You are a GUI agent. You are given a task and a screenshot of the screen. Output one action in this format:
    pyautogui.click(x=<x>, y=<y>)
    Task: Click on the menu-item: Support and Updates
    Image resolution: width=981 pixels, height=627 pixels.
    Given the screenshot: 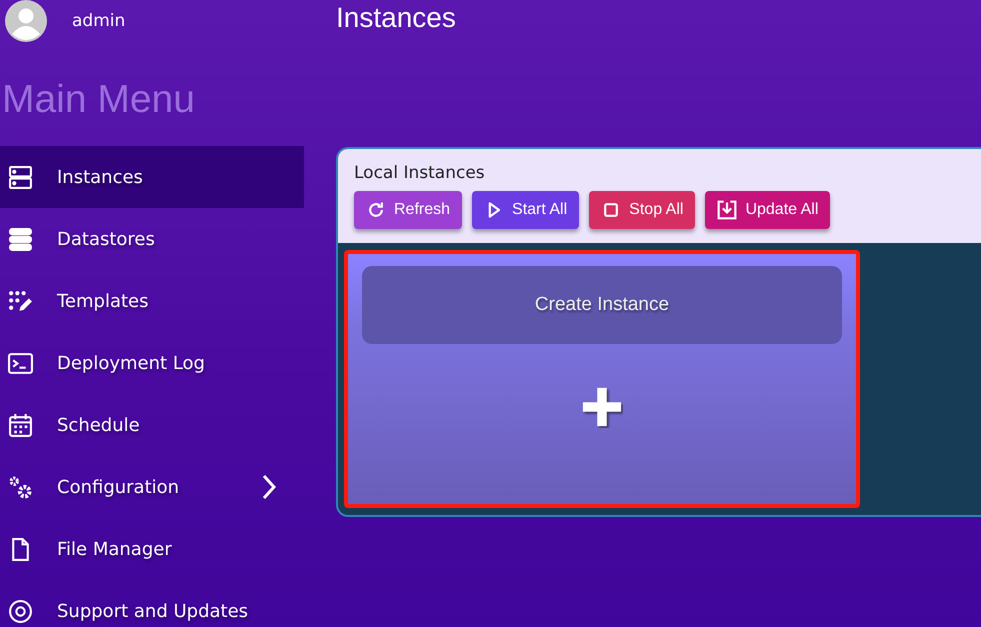 What is the action you would take?
    pyautogui.click(x=152, y=603)
    